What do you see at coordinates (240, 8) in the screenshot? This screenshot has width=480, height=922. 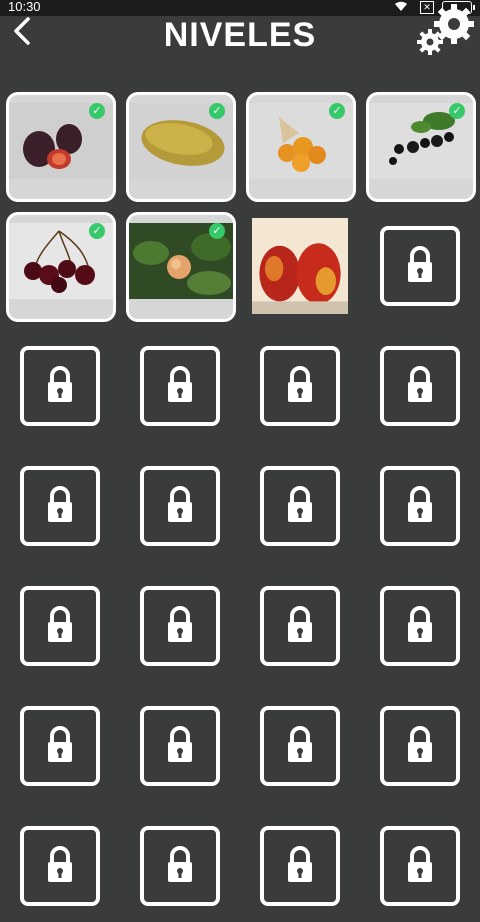 I see `status-bar: 10:30 ✕` at bounding box center [240, 8].